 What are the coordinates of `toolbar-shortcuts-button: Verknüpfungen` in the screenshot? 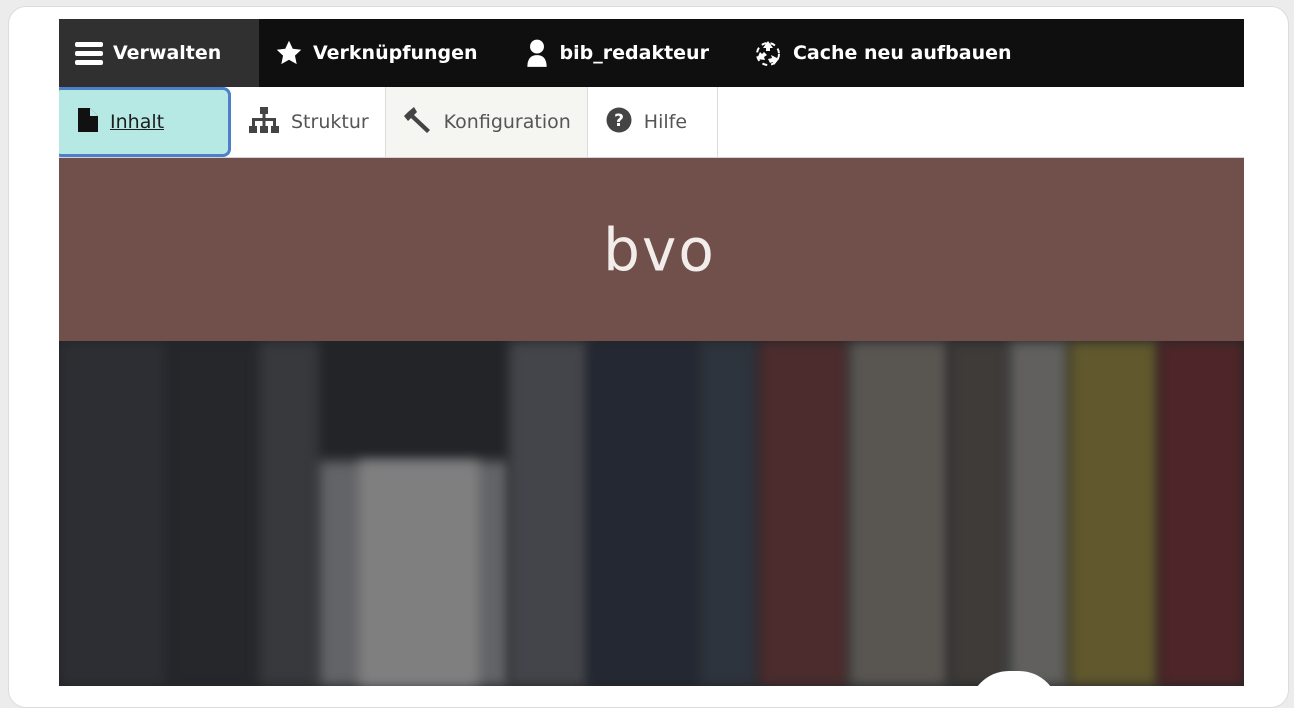 It's located at (376, 53).